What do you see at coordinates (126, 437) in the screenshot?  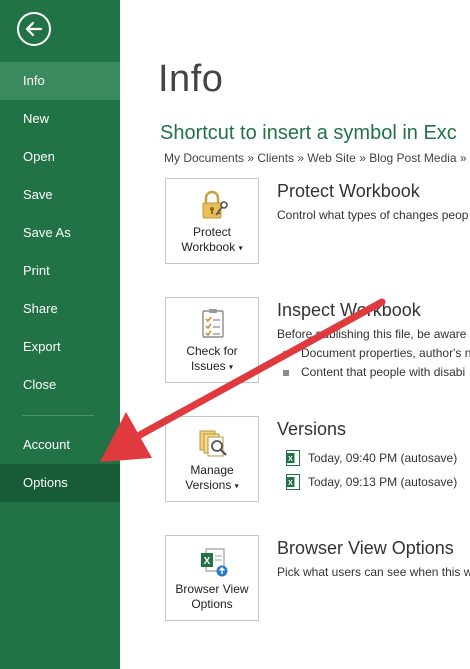 I see `arrow-head` at bounding box center [126, 437].